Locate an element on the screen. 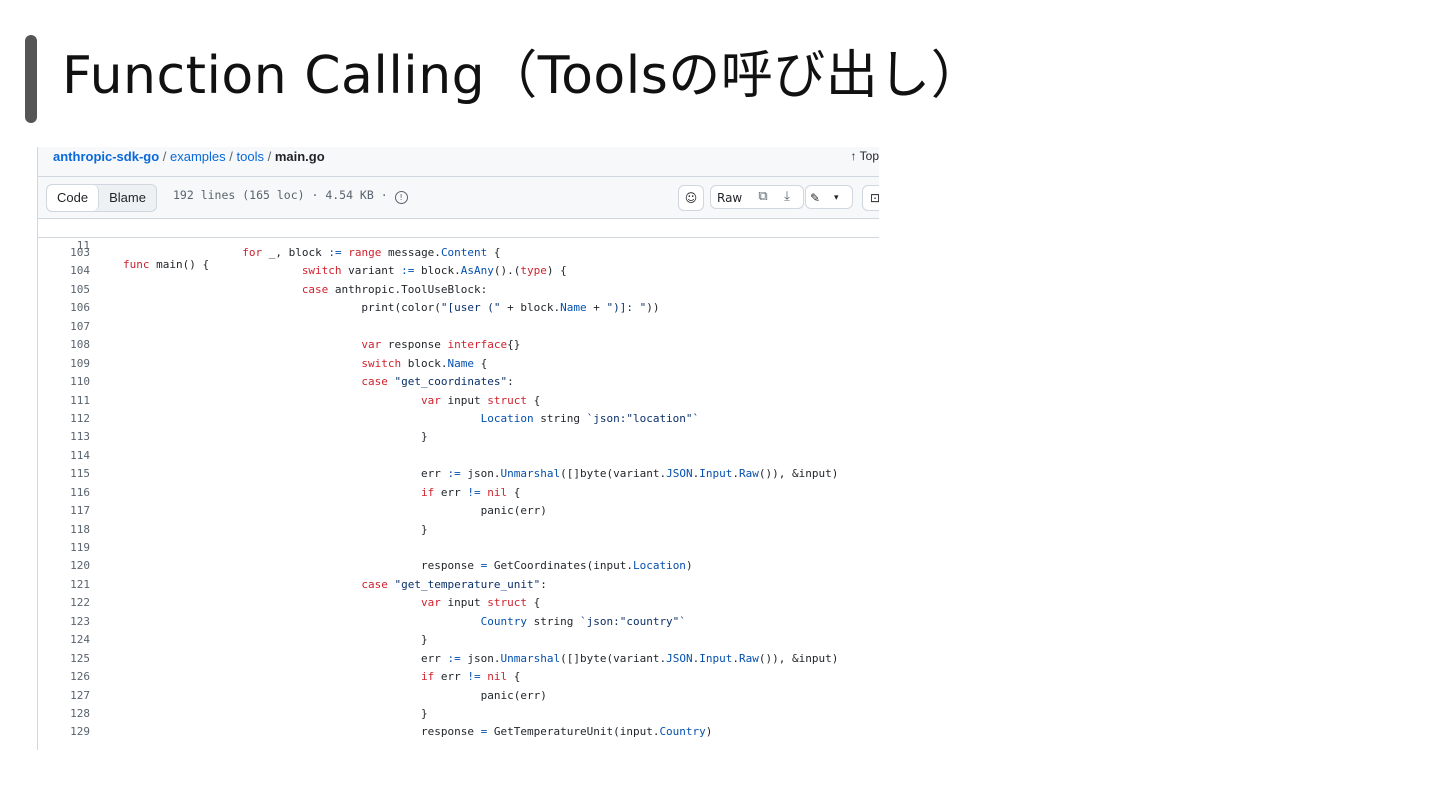  tab-blame: Blame is located at coordinates (127, 198).